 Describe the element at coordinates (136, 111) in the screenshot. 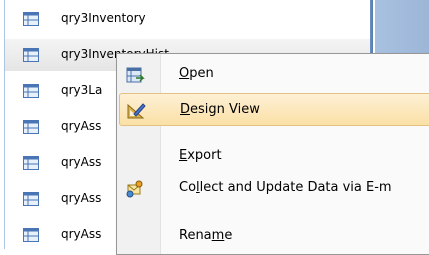

I see `design-view-icon` at that location.